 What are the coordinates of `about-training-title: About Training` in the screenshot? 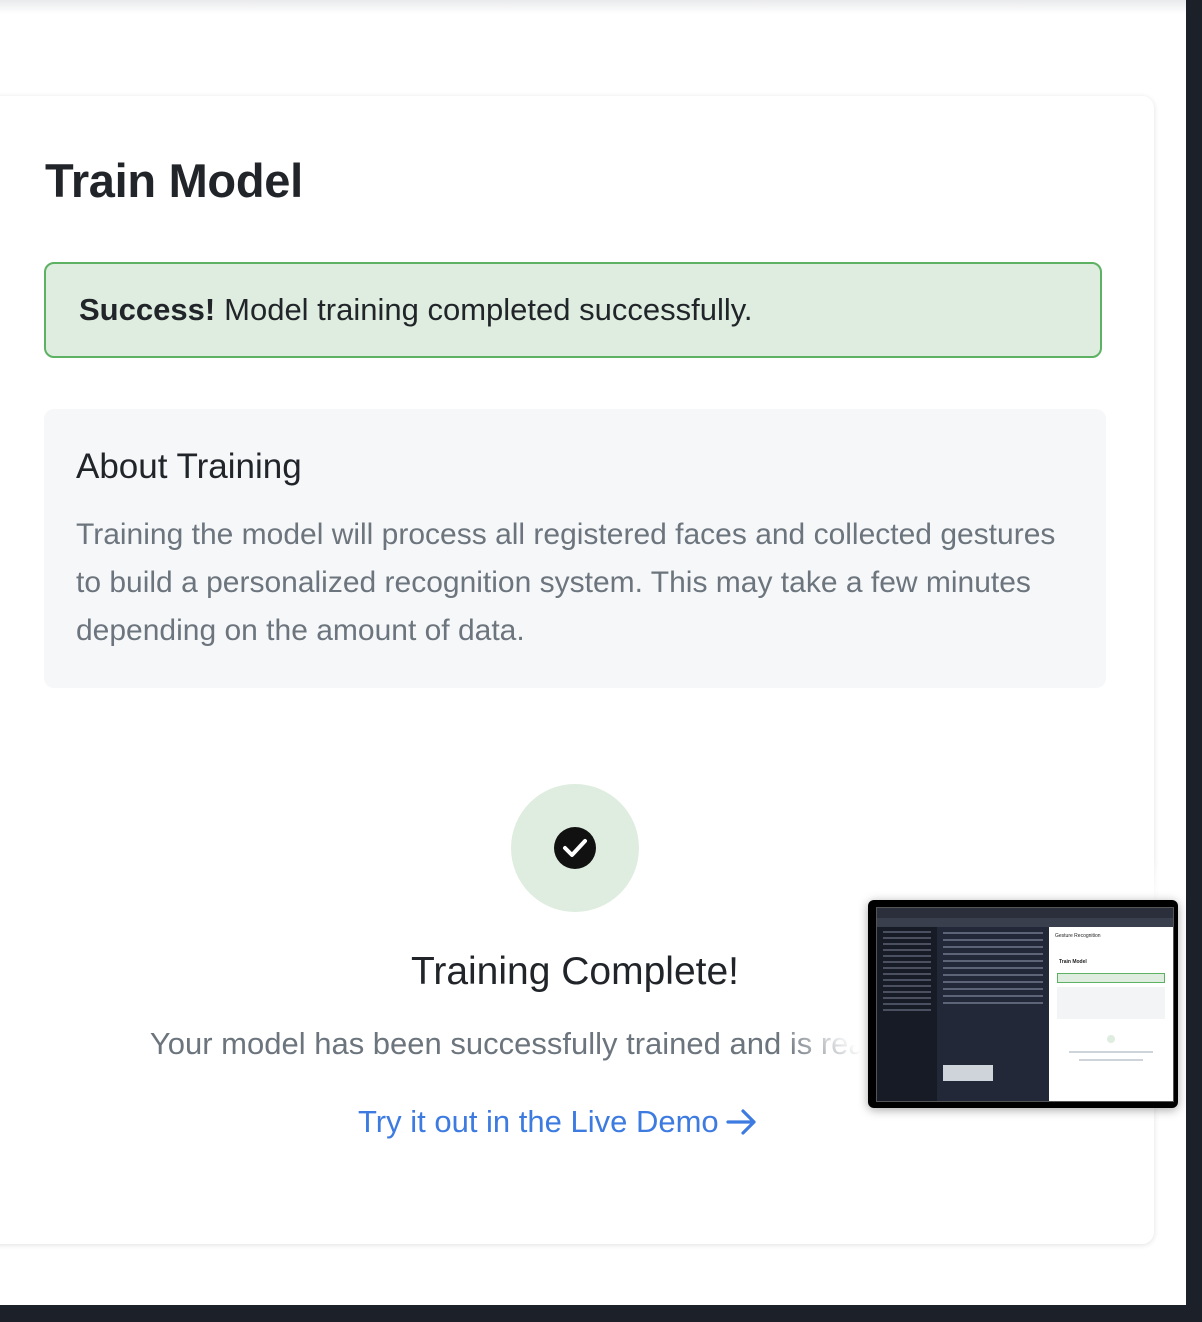 It's located at (189, 466).